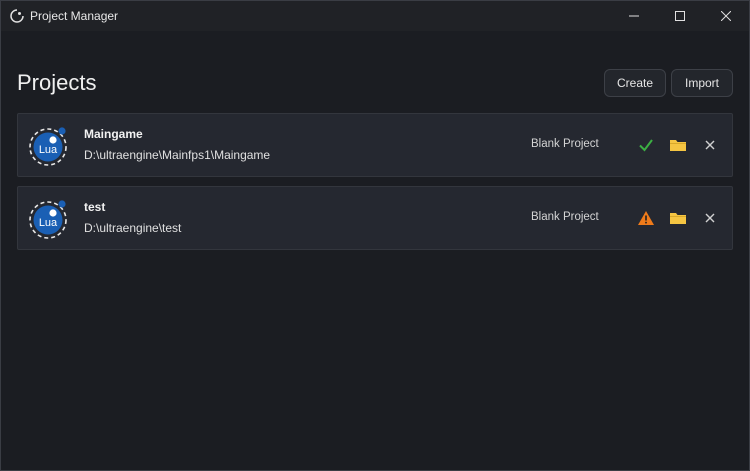  I want to click on app-logo-icon, so click(17, 16).